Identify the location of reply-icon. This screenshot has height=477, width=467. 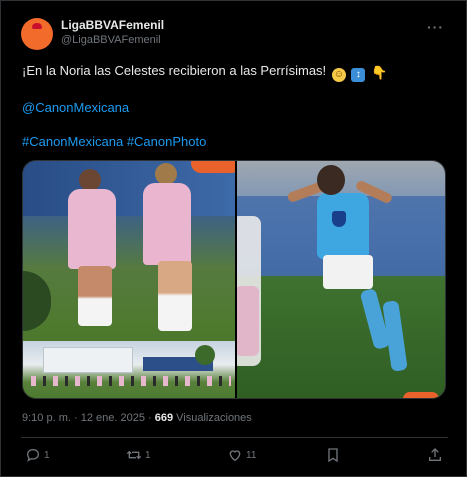
(33, 455).